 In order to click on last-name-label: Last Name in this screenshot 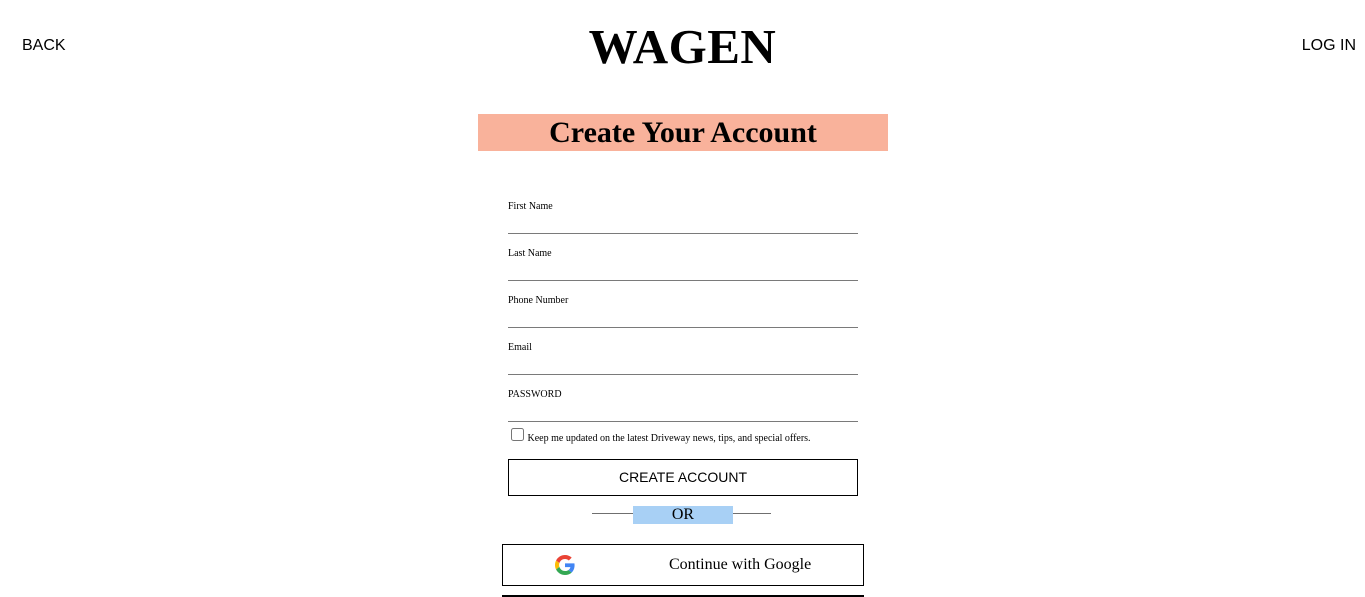, I will do `click(530, 253)`.